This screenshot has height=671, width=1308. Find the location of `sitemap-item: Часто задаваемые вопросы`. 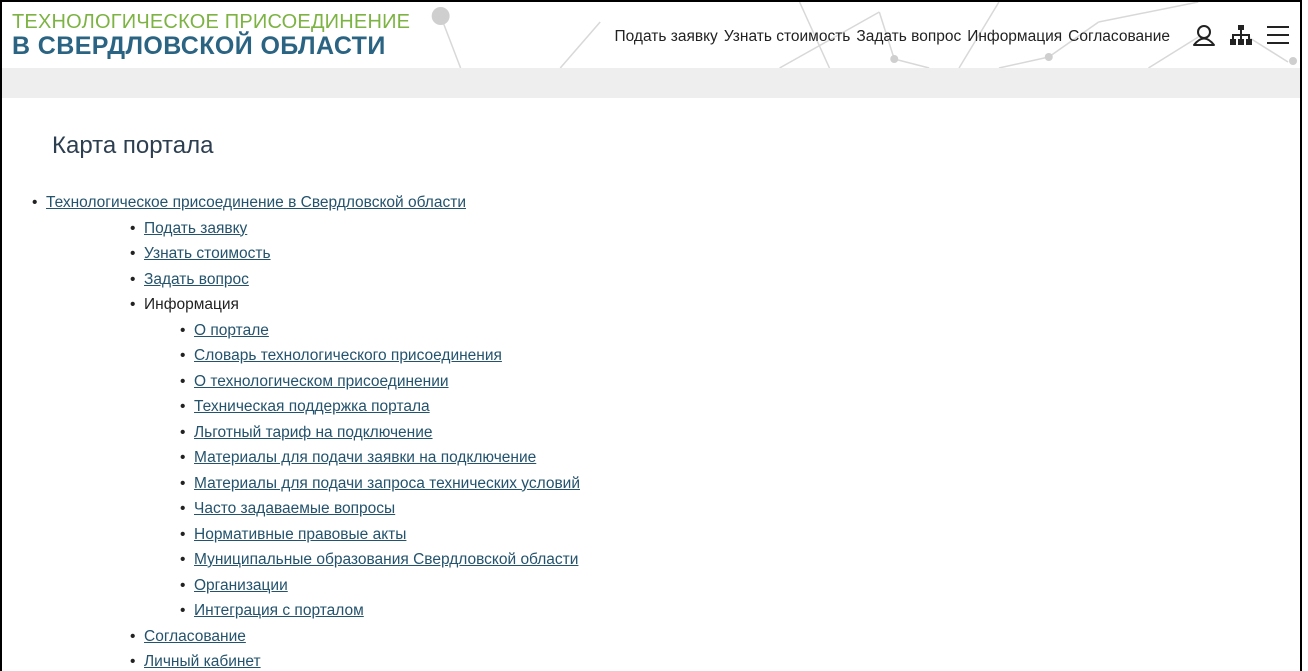

sitemap-item: Часто задаваемые вопросы is located at coordinates (300, 509).